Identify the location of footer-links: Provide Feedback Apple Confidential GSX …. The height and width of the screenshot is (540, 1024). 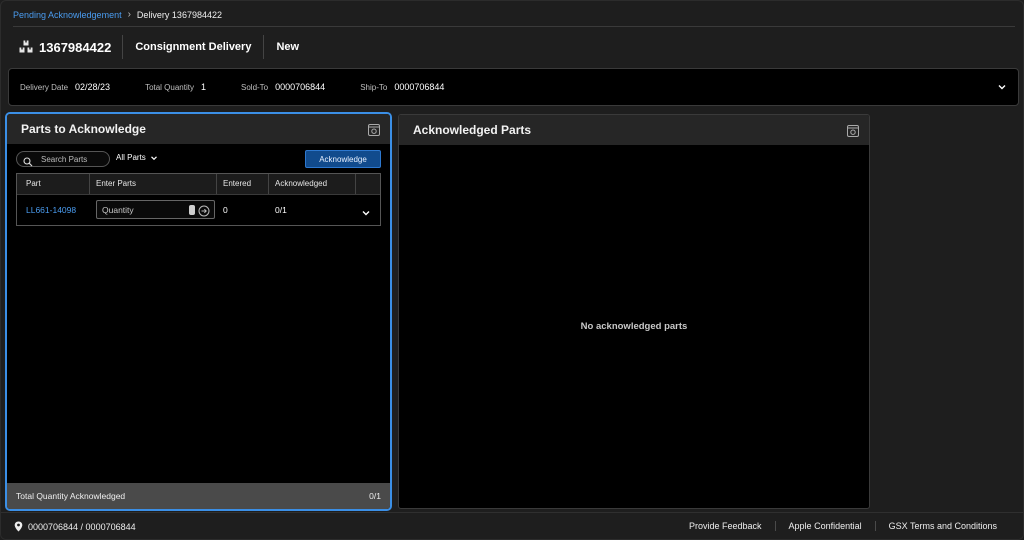
(843, 526).